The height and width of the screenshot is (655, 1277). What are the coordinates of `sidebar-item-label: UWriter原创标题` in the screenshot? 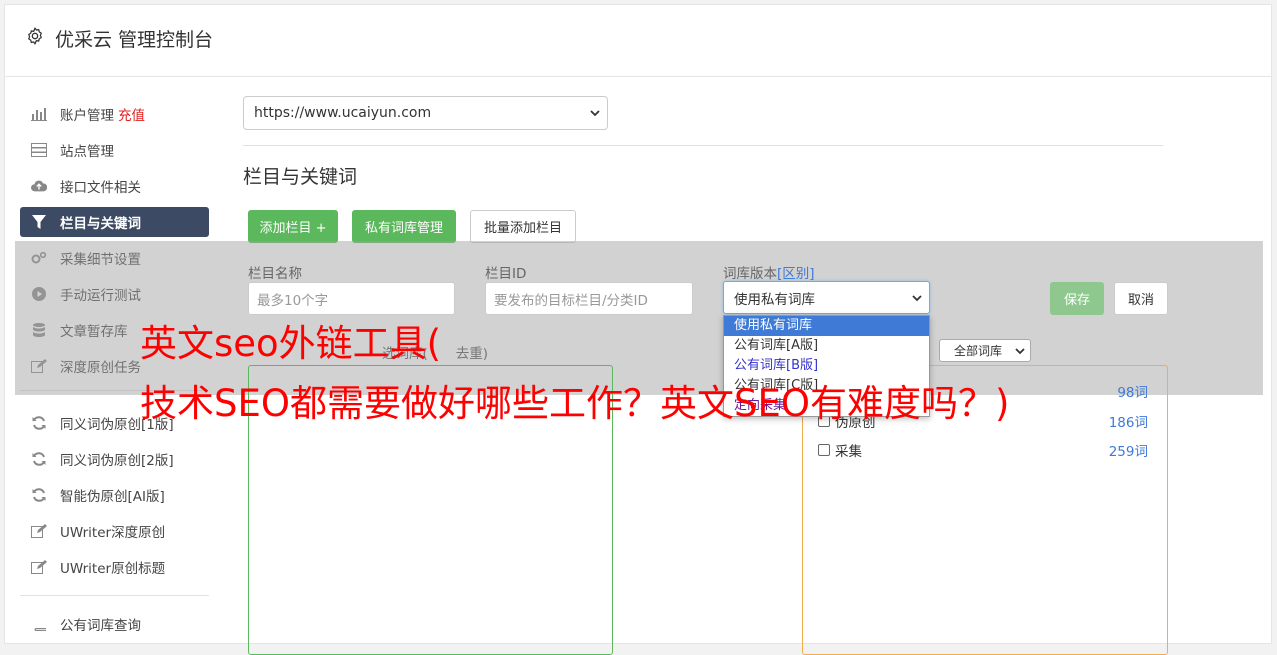 It's located at (113, 569).